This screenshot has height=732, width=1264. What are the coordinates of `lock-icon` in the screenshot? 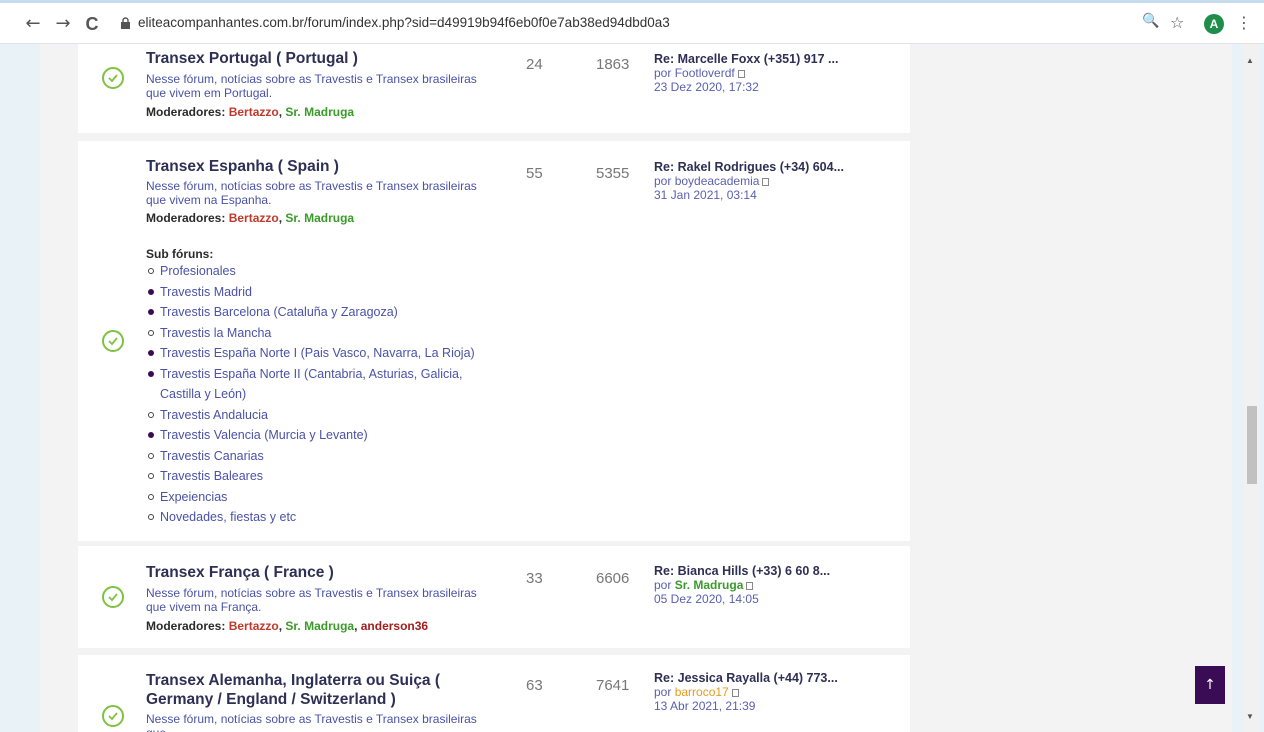 It's located at (125, 23).